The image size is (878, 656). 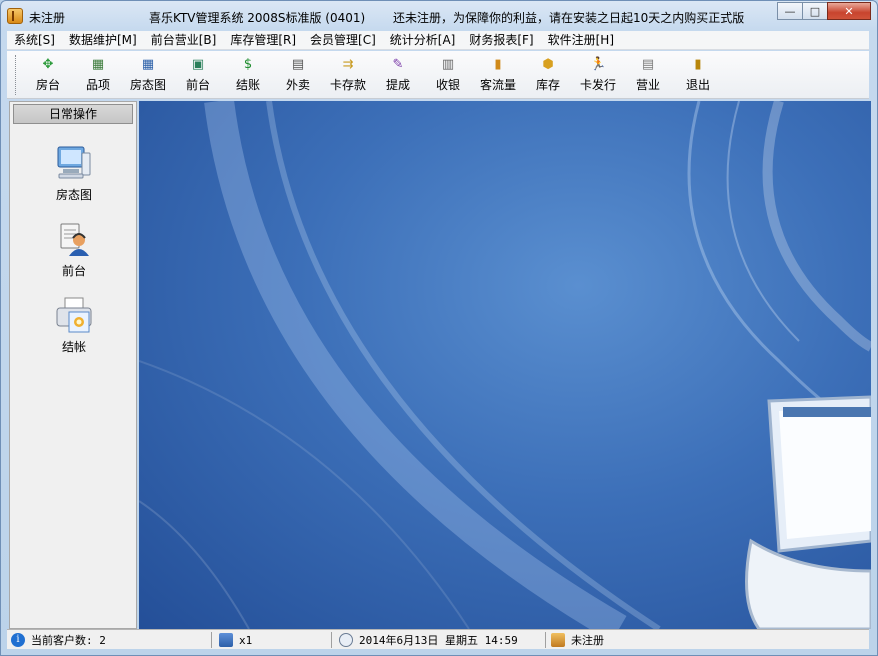 I want to click on toolbar-button-label: 外卖, so click(x=297, y=85).